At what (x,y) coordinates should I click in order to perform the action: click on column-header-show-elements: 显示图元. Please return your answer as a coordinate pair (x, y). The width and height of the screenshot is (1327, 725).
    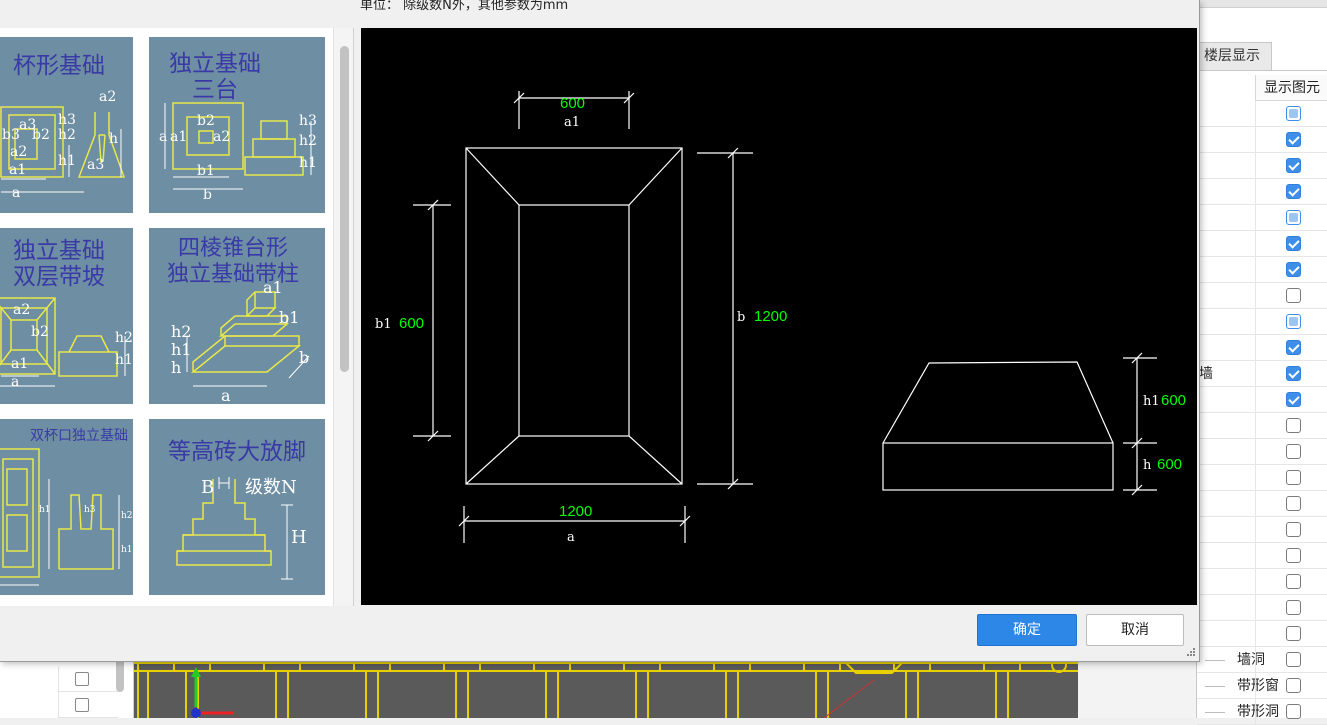
    Looking at the image, I should click on (1291, 88).